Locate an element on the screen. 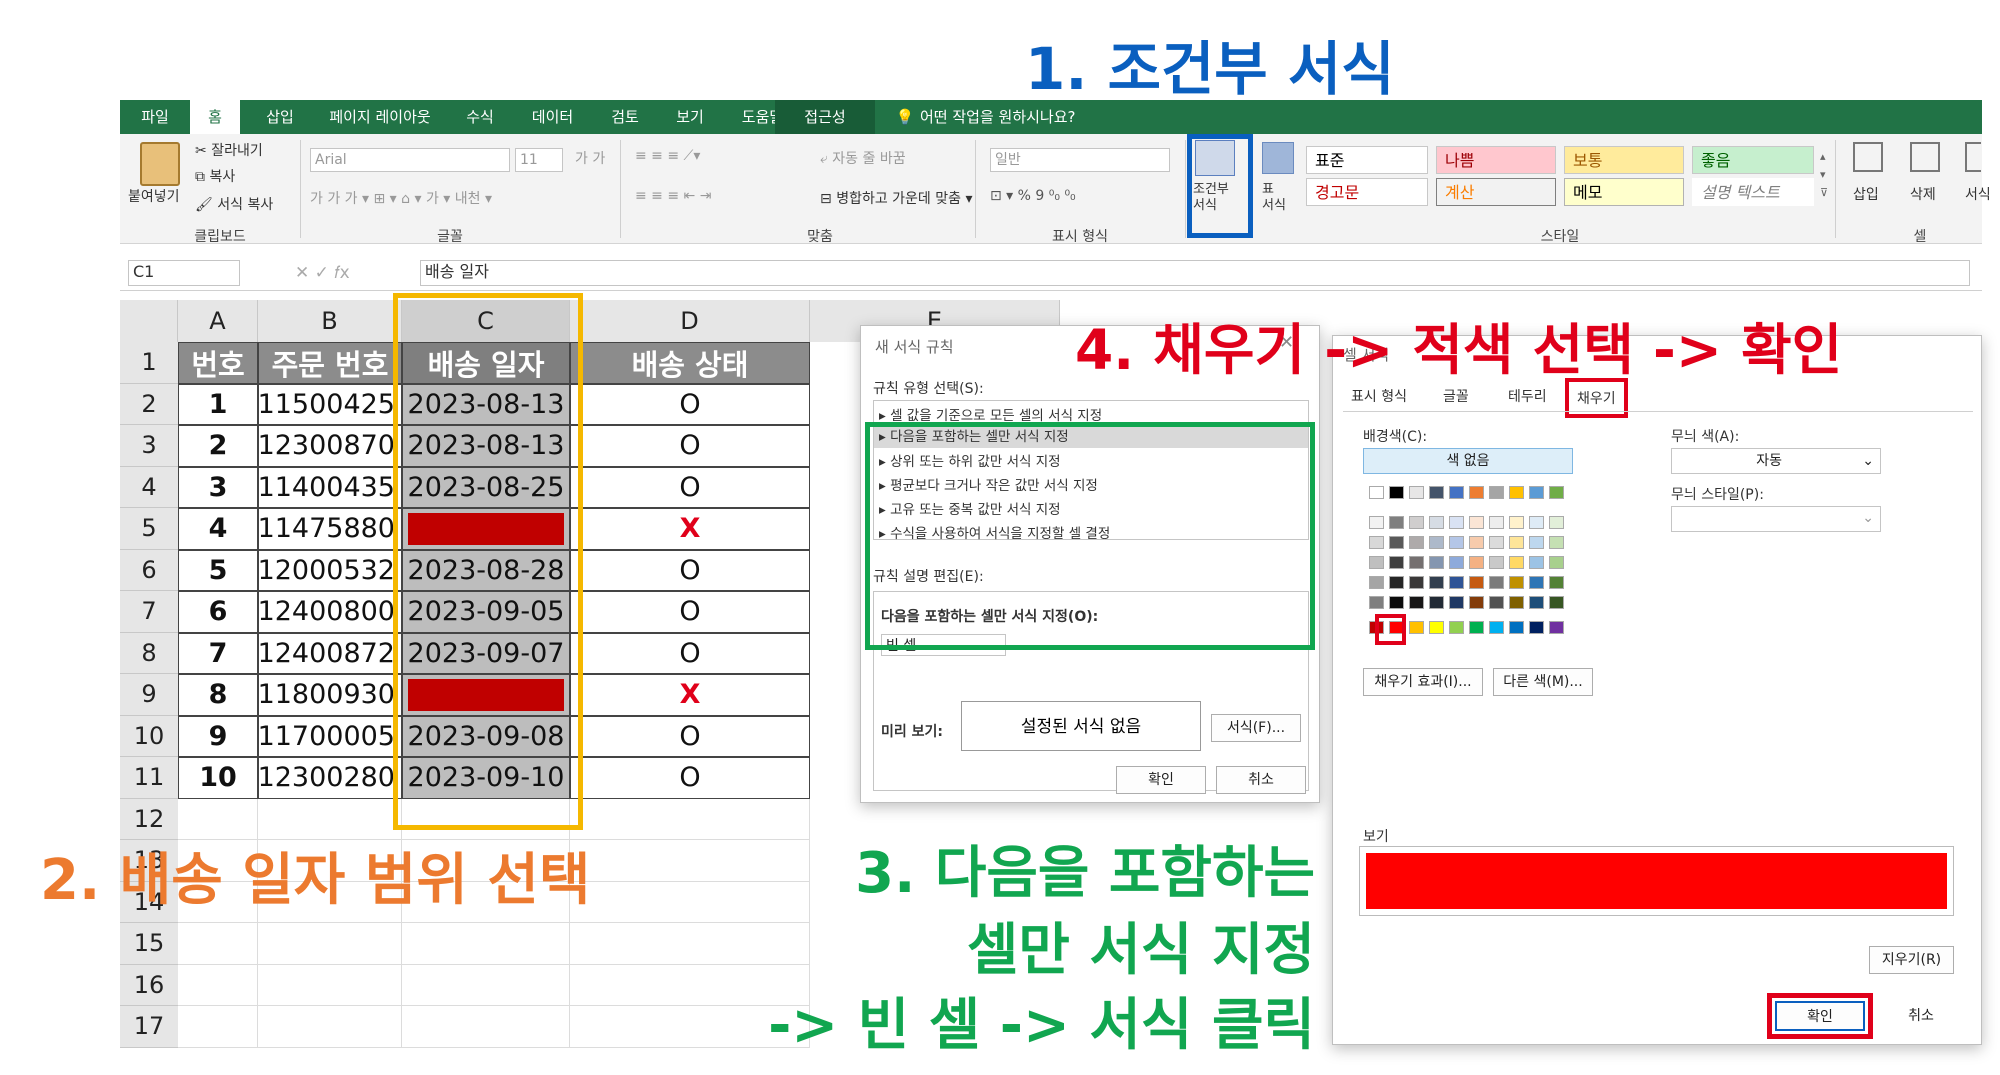 The width and height of the screenshot is (2000, 1075). pattern-style-select: ⌄ is located at coordinates (1776, 519).